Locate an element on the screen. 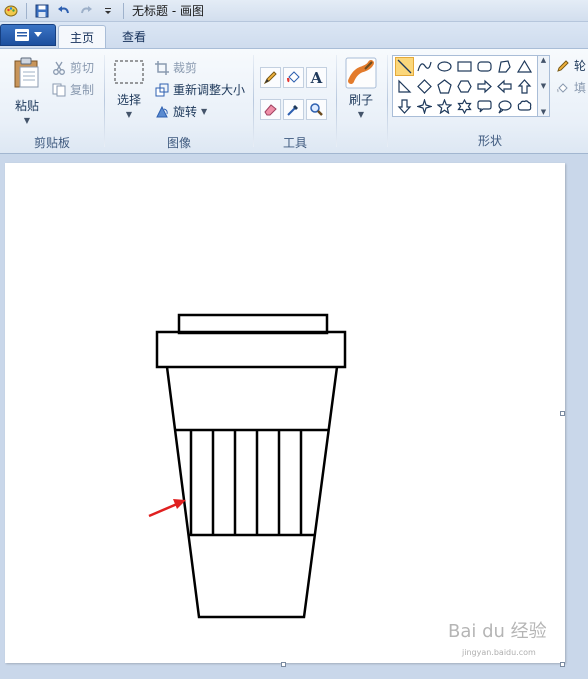  title-bar: 无标题 - 画图 is located at coordinates (294, 11).